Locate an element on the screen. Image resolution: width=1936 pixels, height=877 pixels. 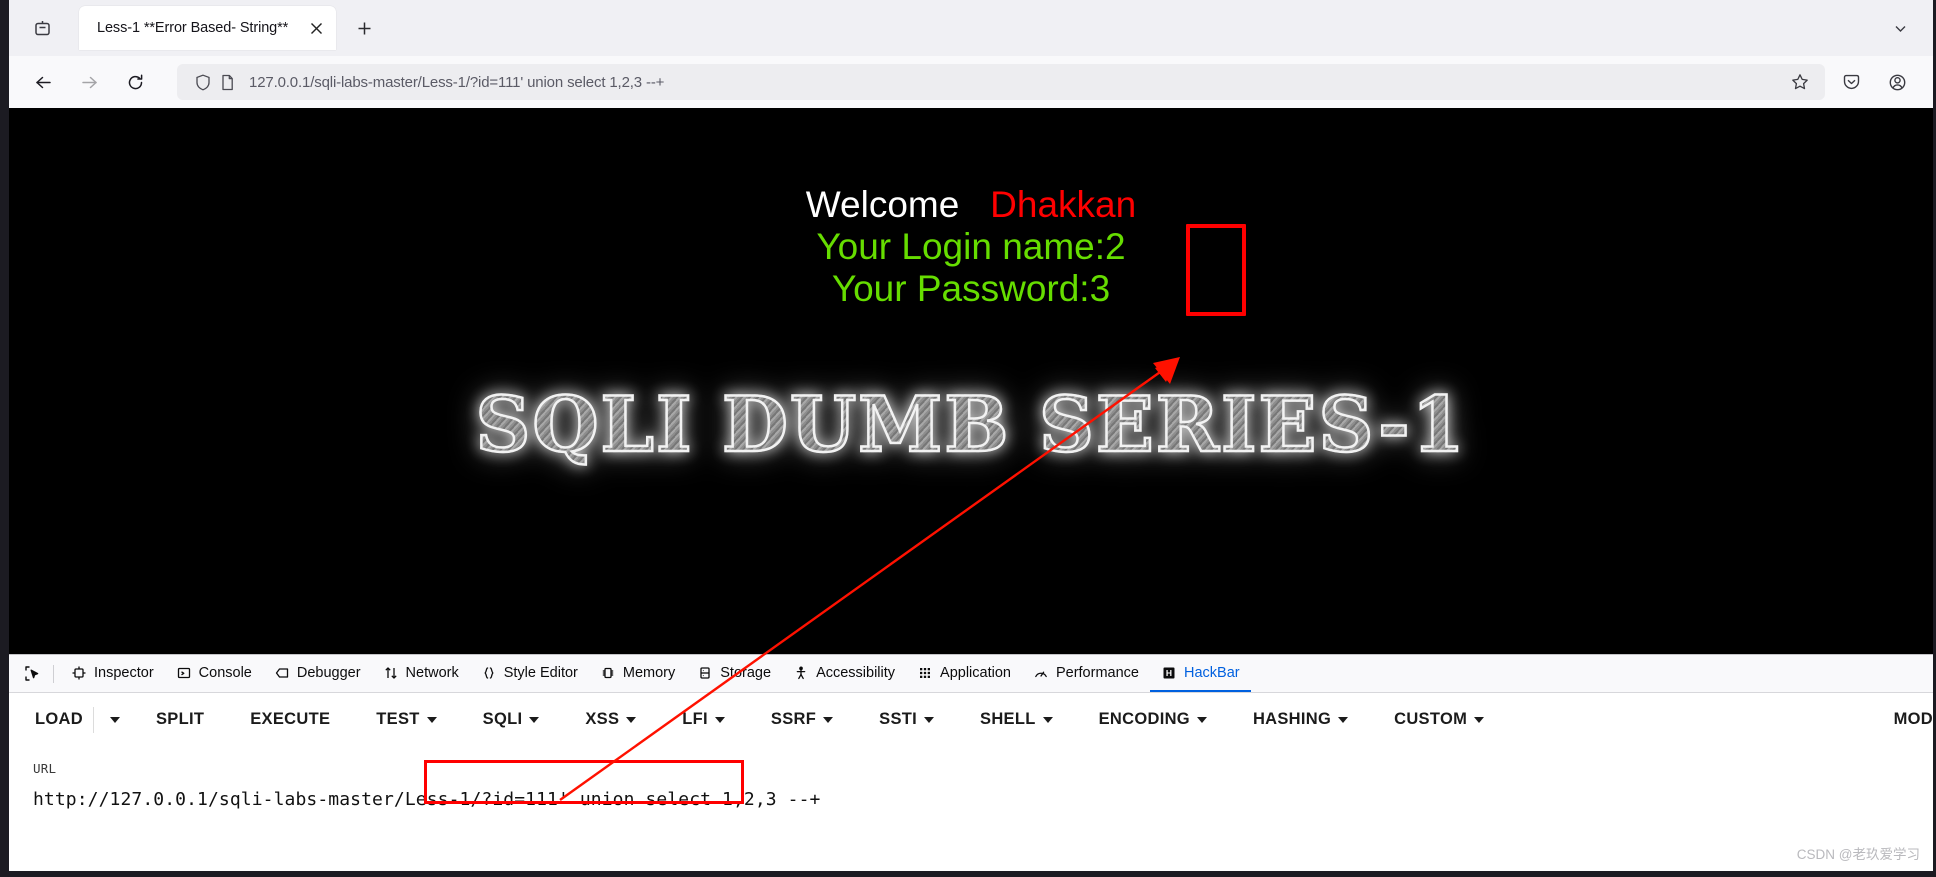
password-line: Your Password:3 is located at coordinates (971, 288).